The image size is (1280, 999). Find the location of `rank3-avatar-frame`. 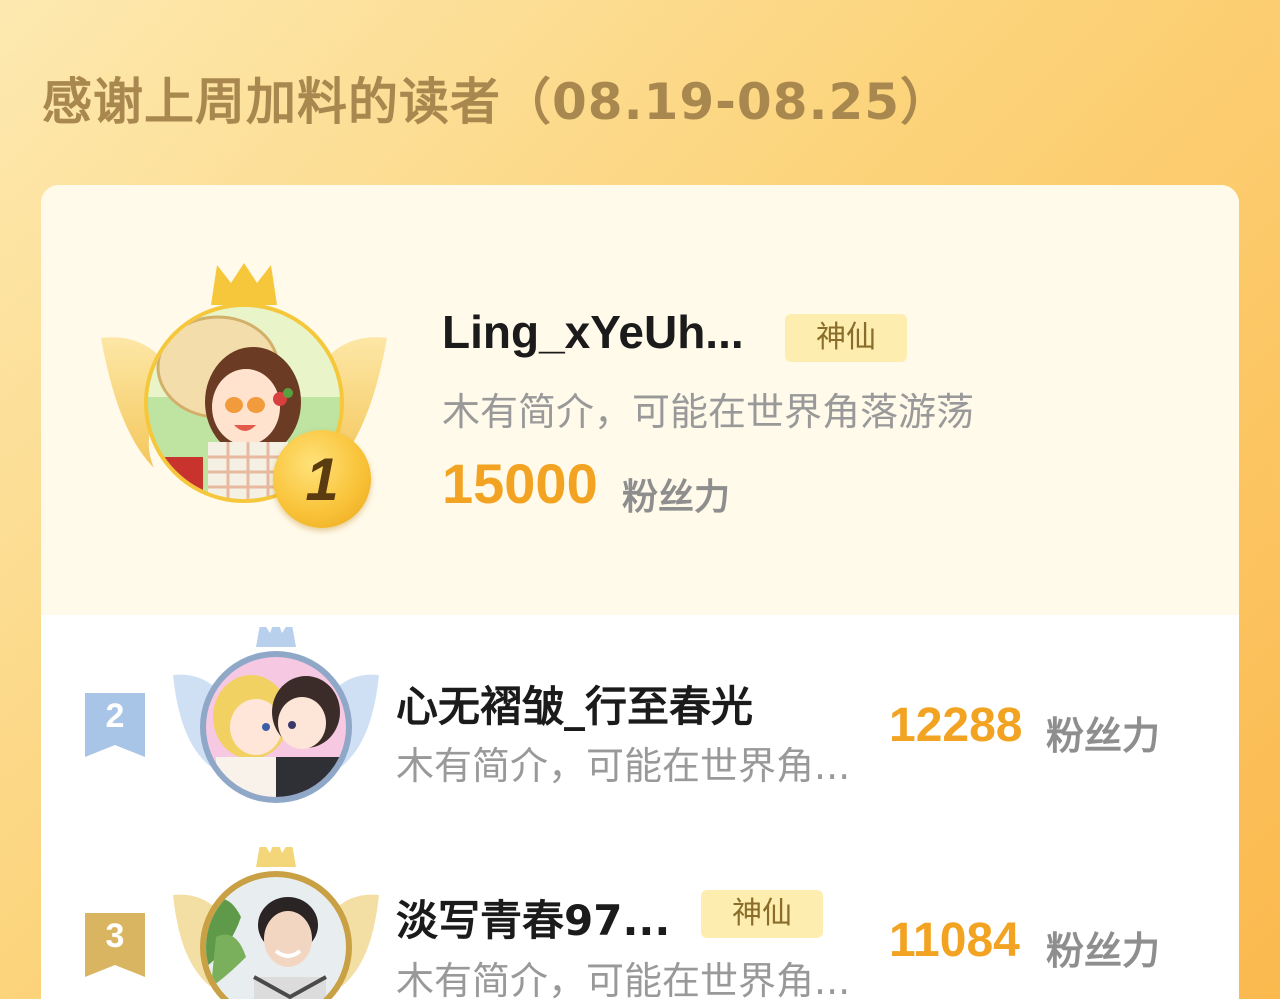

rank3-avatar-frame is located at coordinates (276, 923).